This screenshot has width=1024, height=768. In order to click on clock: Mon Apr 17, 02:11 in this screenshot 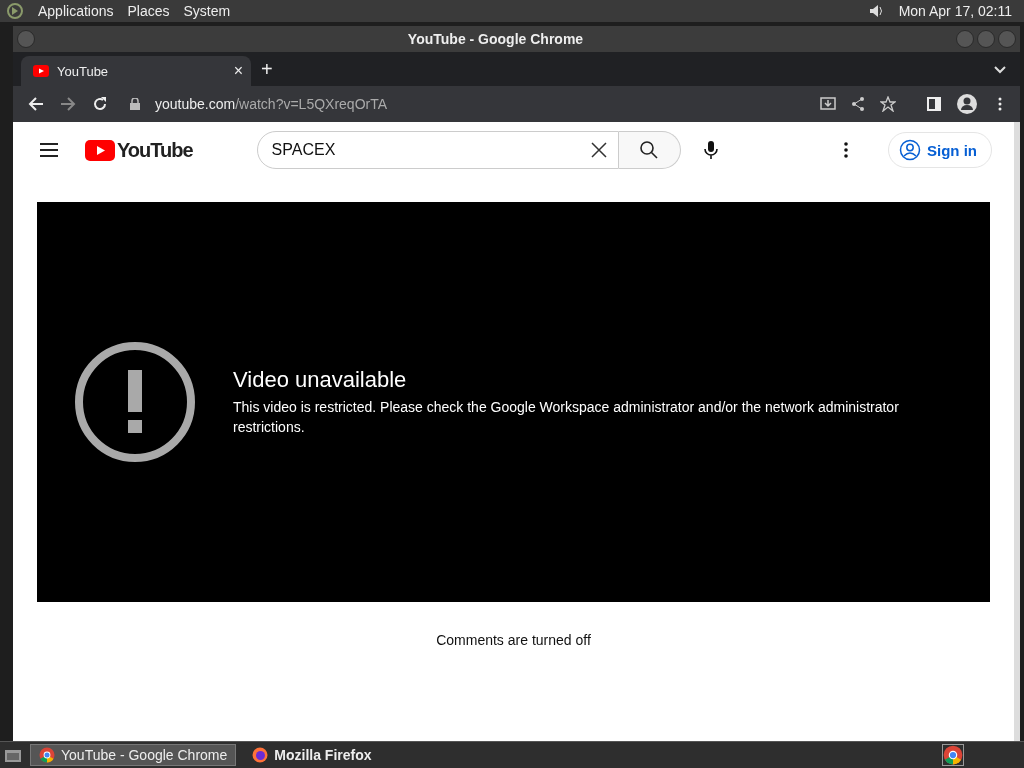, I will do `click(955, 11)`.